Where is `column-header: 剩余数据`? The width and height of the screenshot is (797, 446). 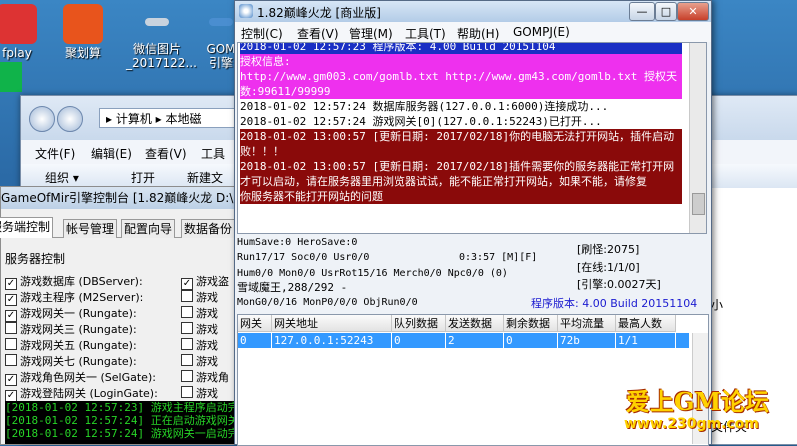
column-header: 剩余数据 is located at coordinates (531, 323).